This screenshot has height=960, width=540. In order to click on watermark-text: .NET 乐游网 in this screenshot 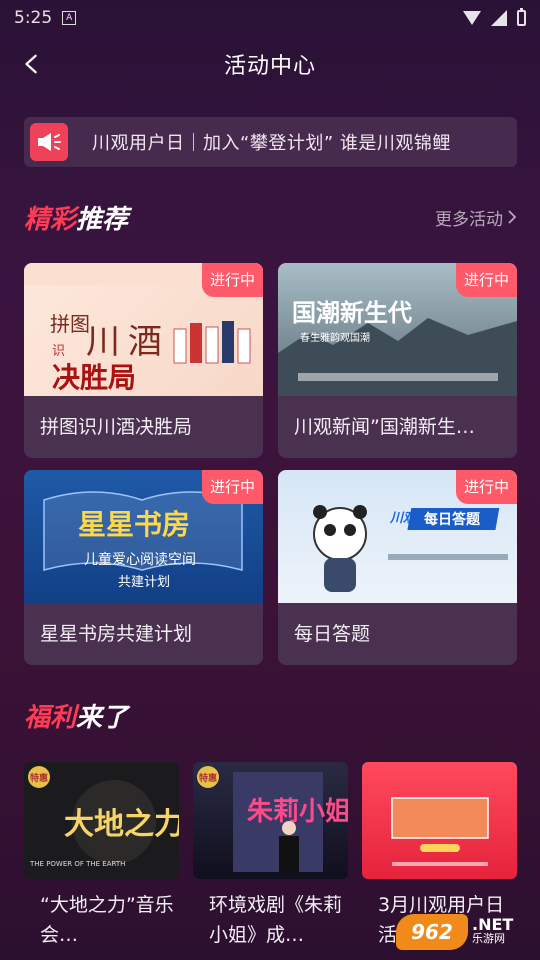, I will do `click(493, 930)`.